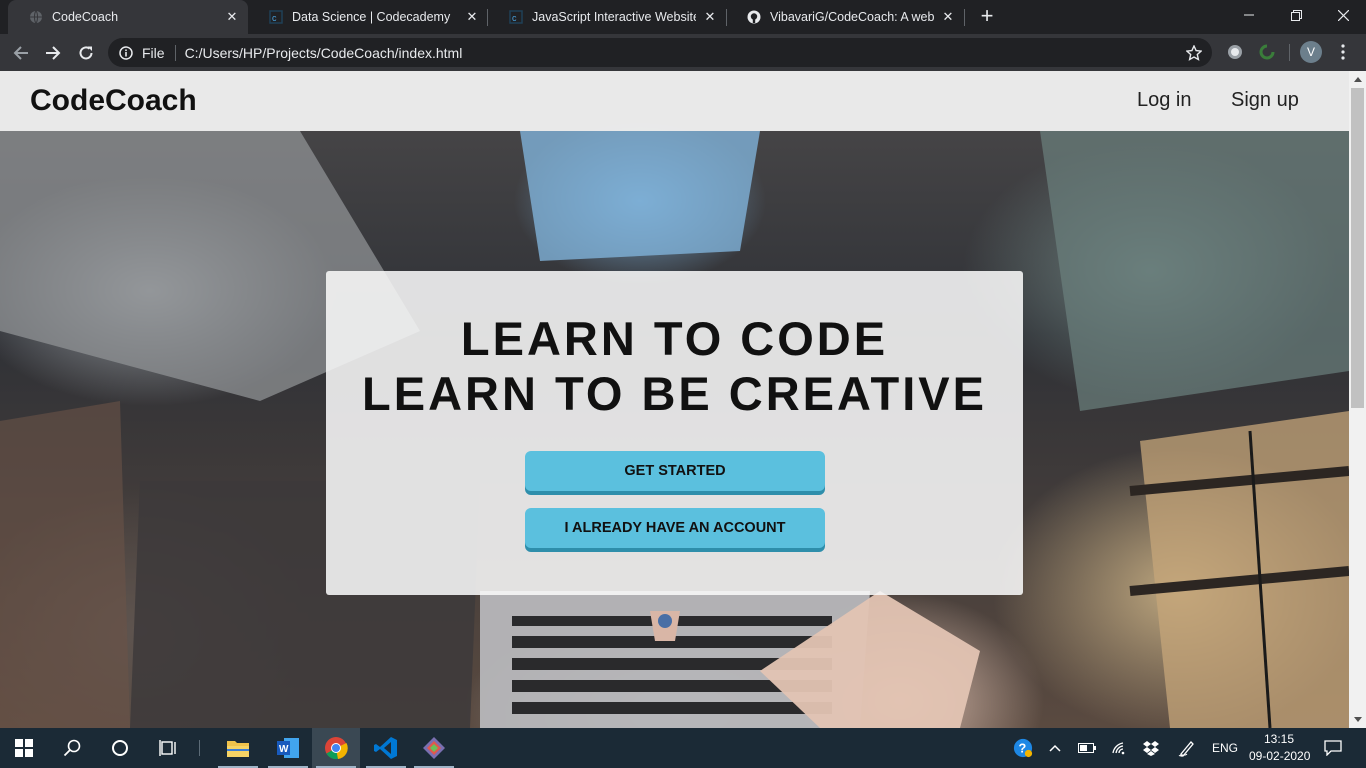 This screenshot has width=1366, height=768. I want to click on taskbar-divider, so click(199, 748).